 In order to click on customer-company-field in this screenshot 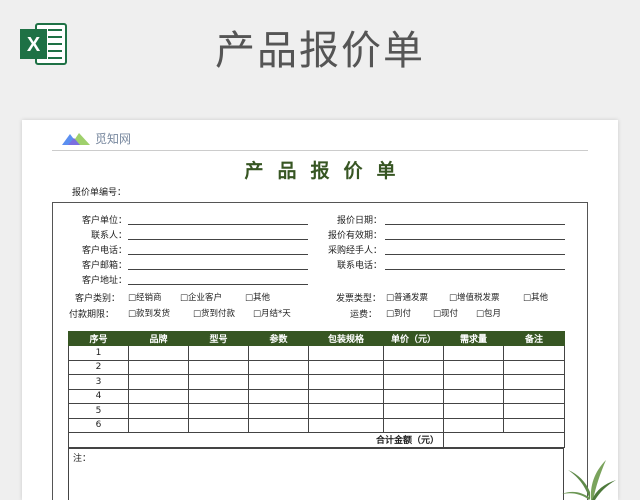, I will do `click(218, 224)`.